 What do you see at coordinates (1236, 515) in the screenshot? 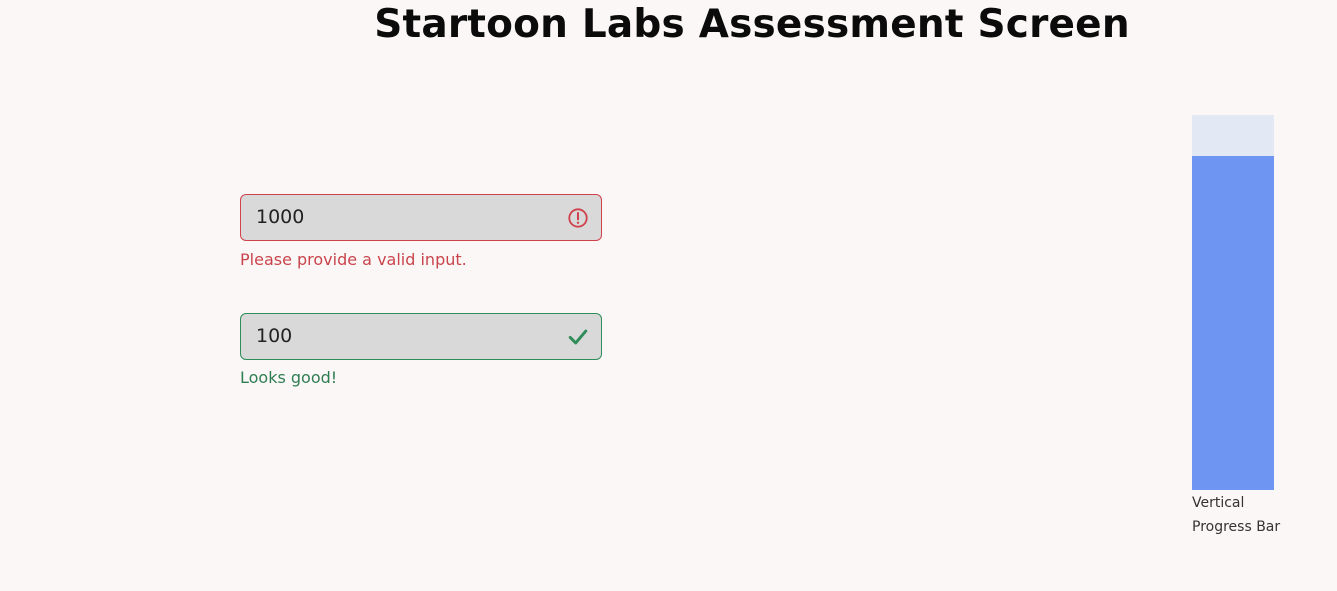
I see `progress-label: Vertical Progress Bar` at bounding box center [1236, 515].